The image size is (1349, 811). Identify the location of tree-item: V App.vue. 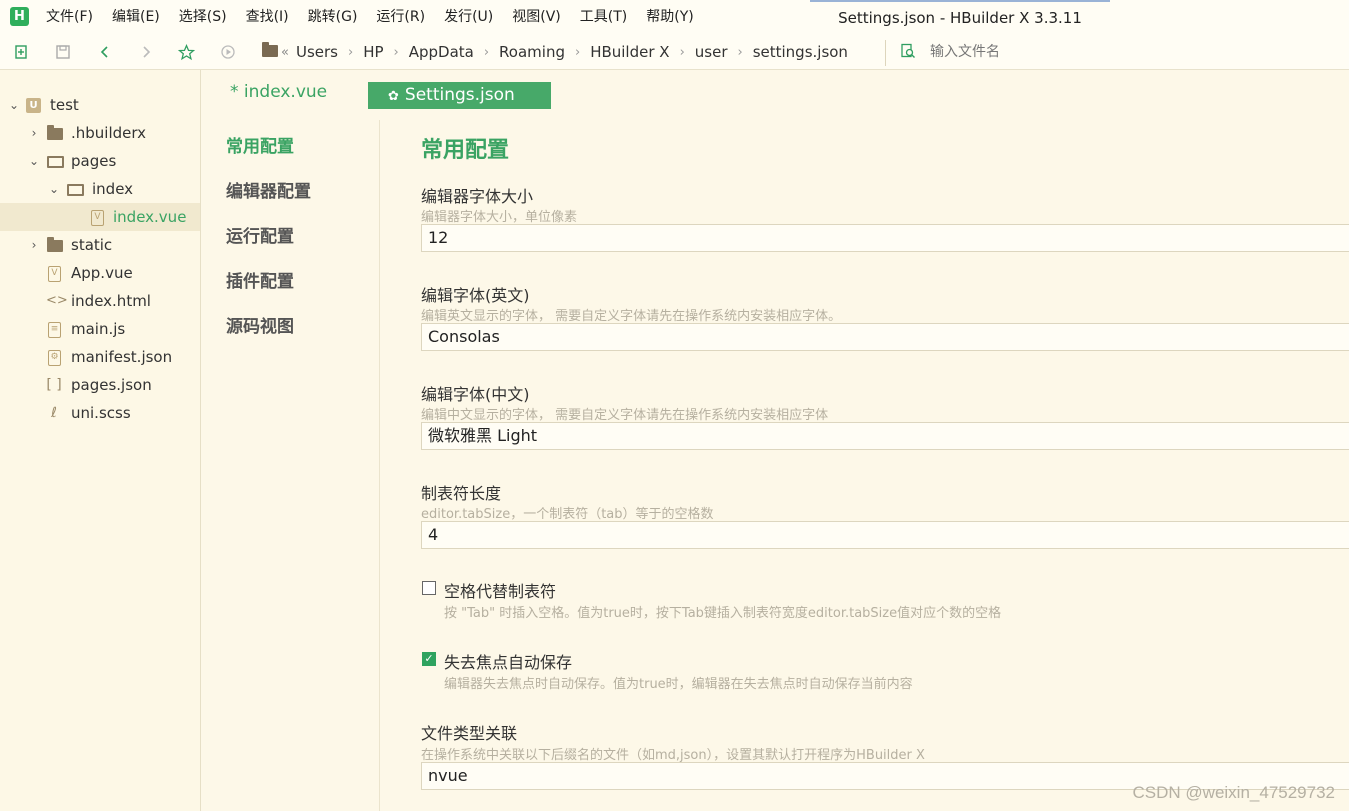
(100, 273).